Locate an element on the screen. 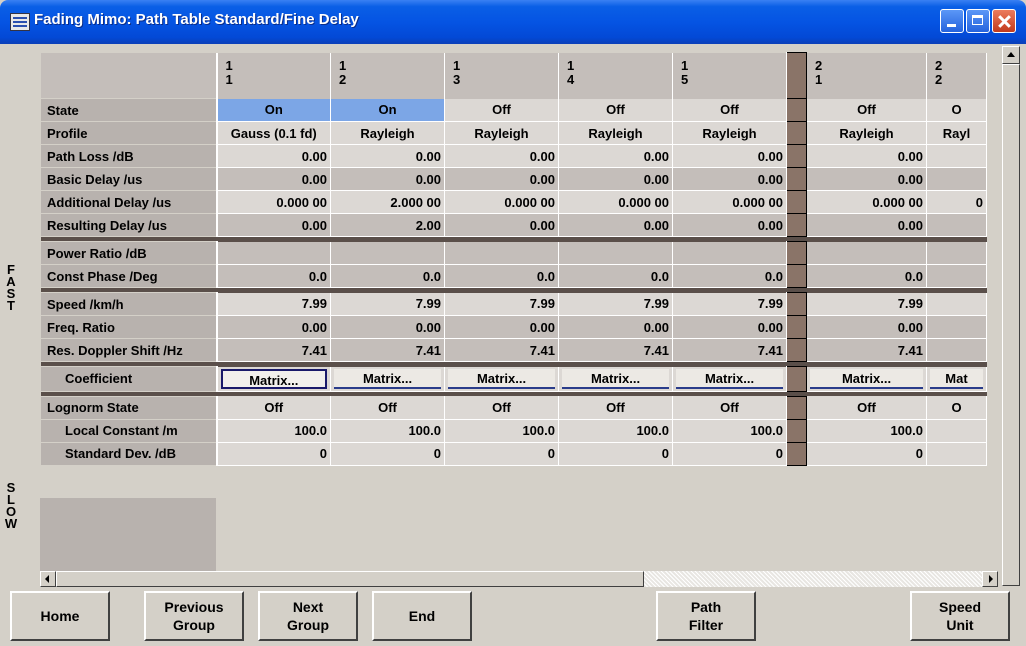  table-cell: Rayl is located at coordinates (956, 133).